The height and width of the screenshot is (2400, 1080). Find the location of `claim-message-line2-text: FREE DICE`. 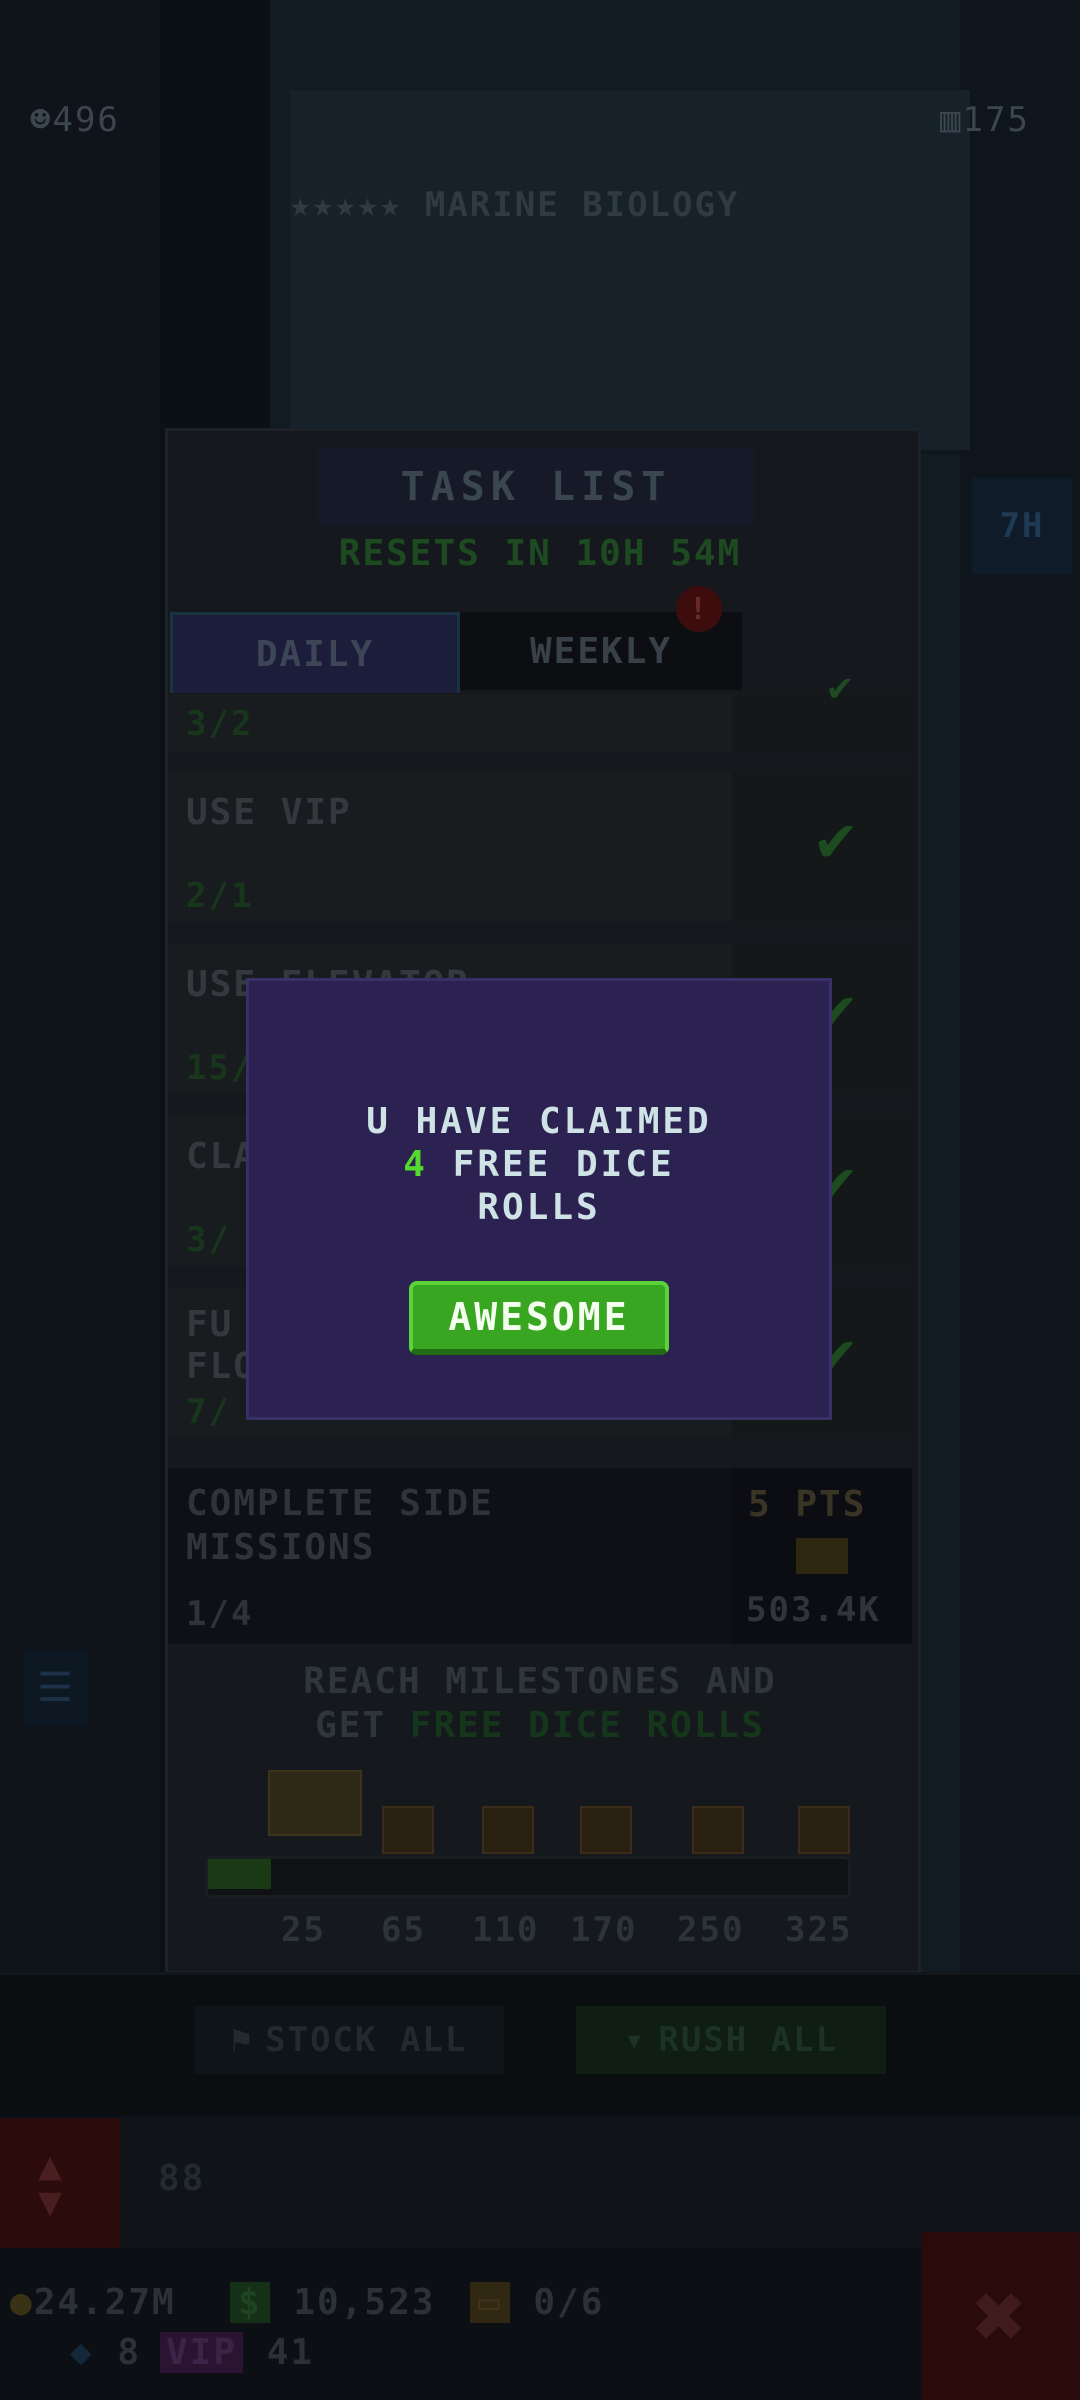

claim-message-line2-text: FREE DICE is located at coordinates (563, 1164).